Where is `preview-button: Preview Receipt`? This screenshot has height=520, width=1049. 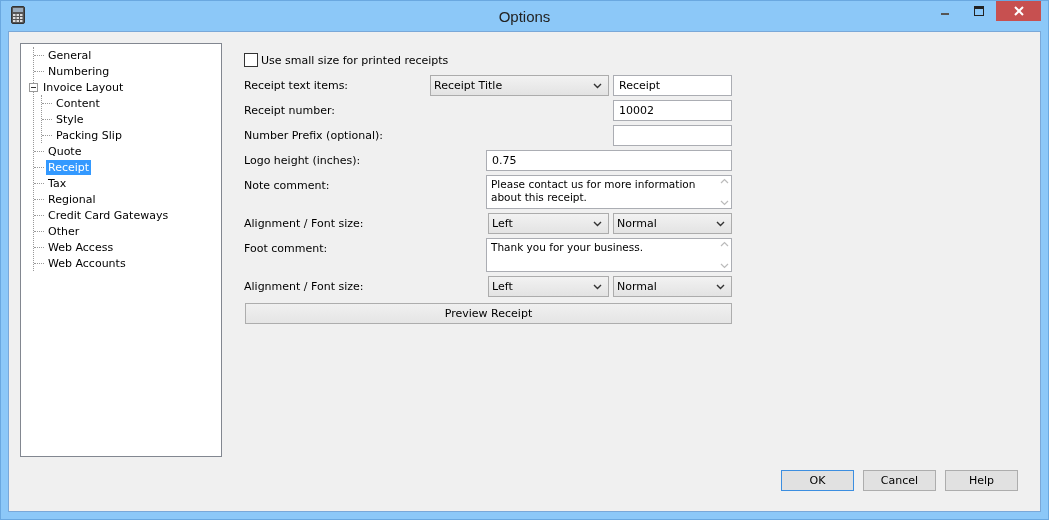
preview-button: Preview Receipt is located at coordinates (488, 313).